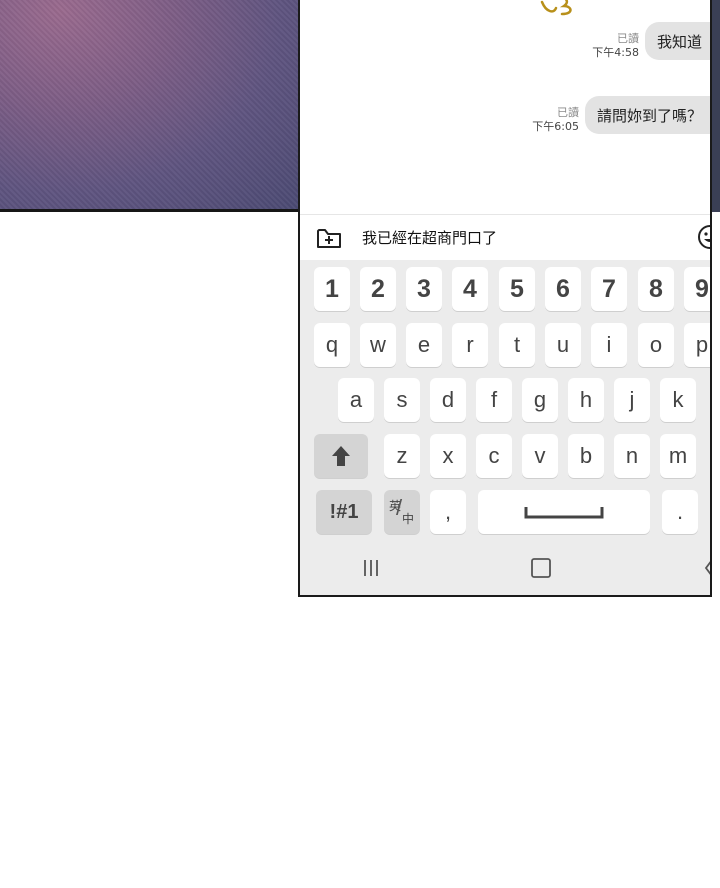 The image size is (720, 888). I want to click on chat-area: 已讀 下午4:58 我知道 已讀 下午6:05 請問妳到了嗎？, so click(505, 106).